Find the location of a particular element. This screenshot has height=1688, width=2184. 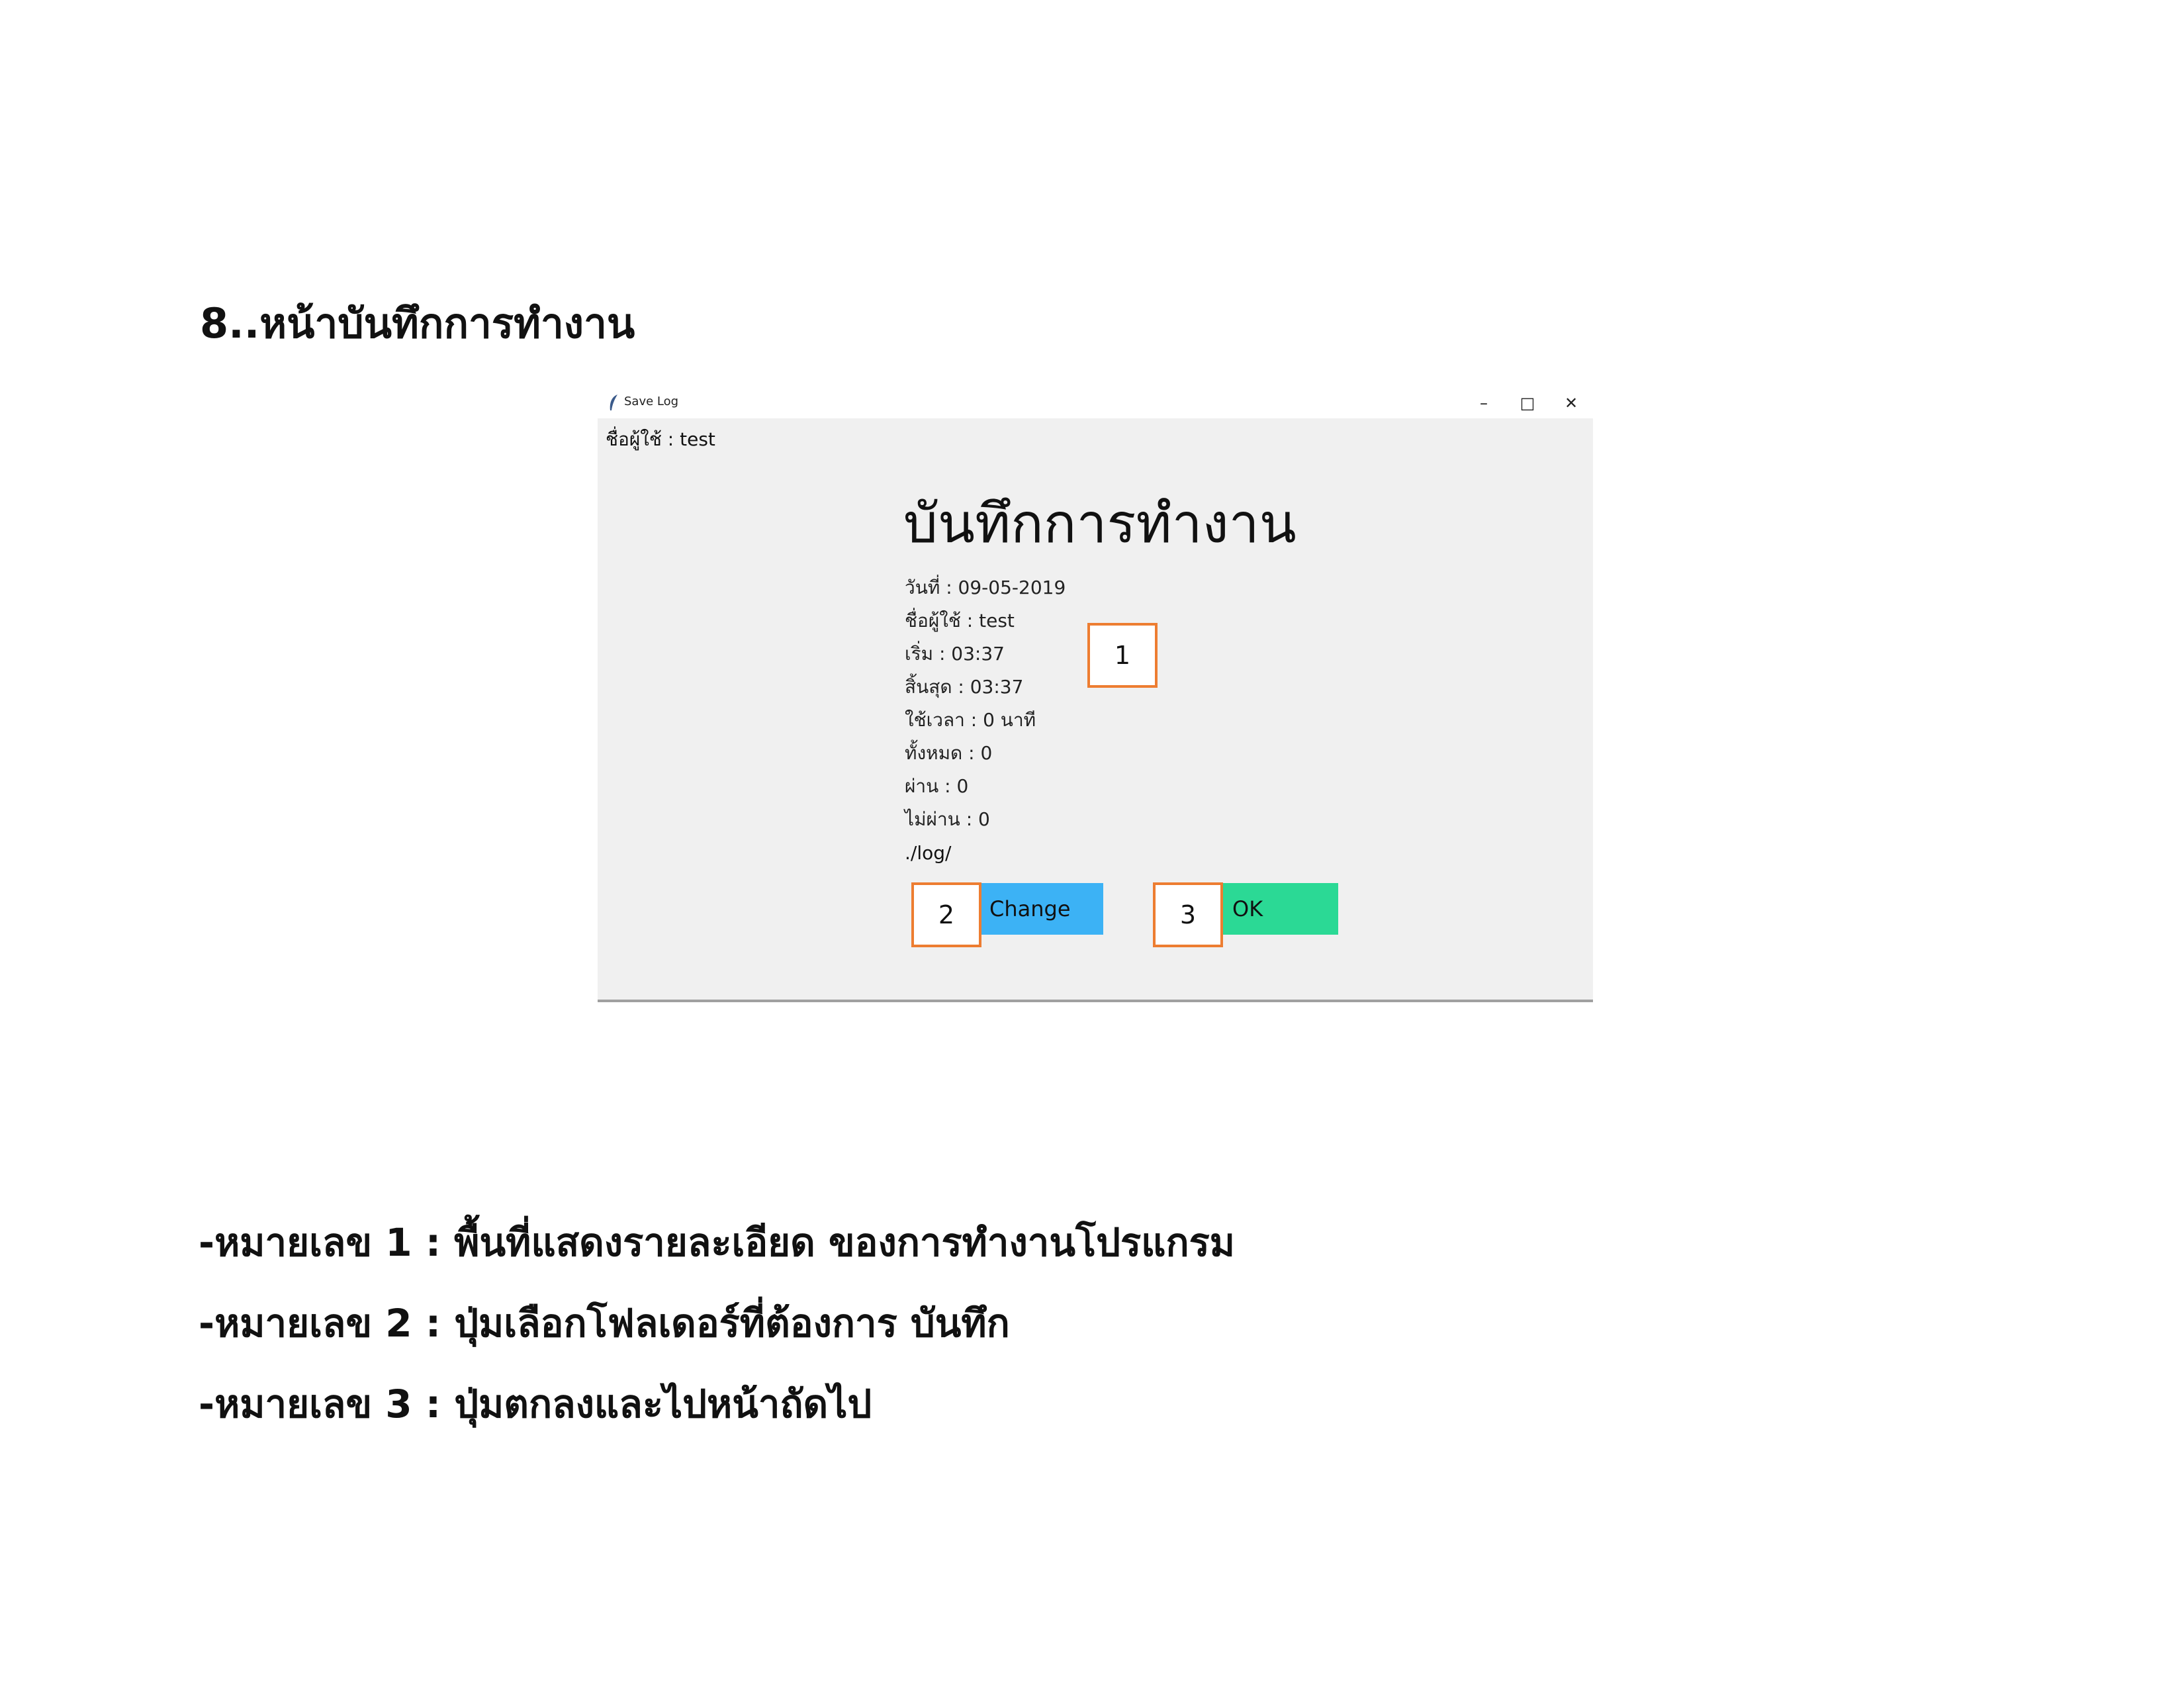

annotation-marker-3: 3 is located at coordinates (1188, 914).